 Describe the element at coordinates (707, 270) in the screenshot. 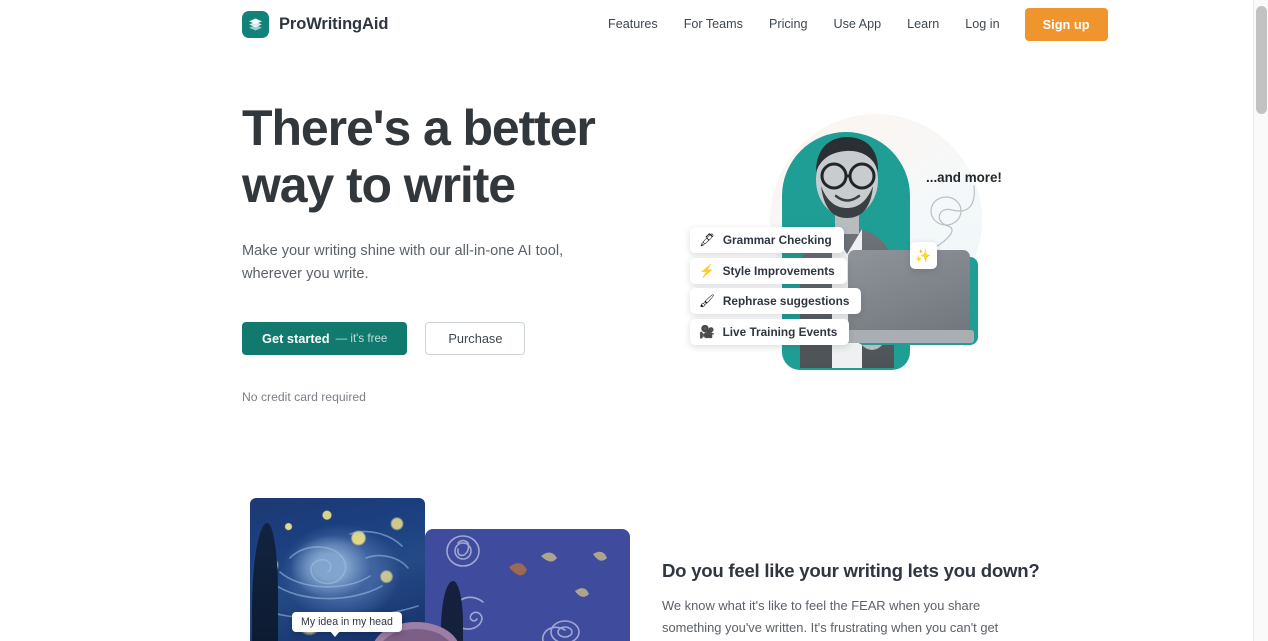

I see `lightning-icon: ⚡` at that location.